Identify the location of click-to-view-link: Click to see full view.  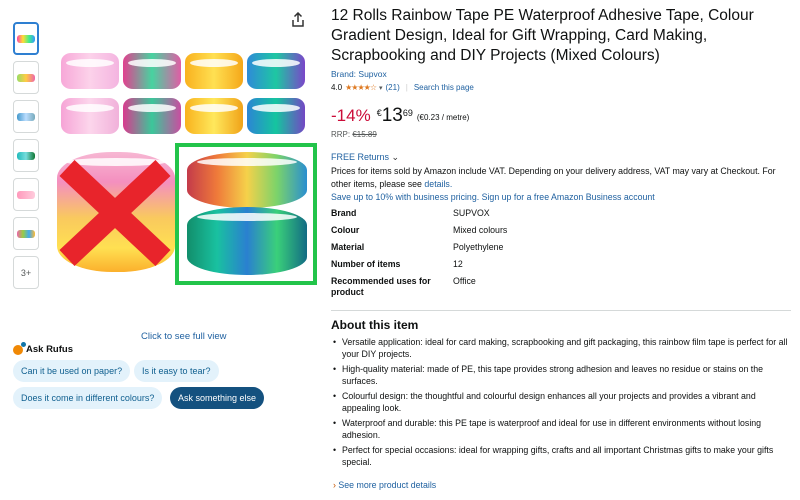
(184, 336).